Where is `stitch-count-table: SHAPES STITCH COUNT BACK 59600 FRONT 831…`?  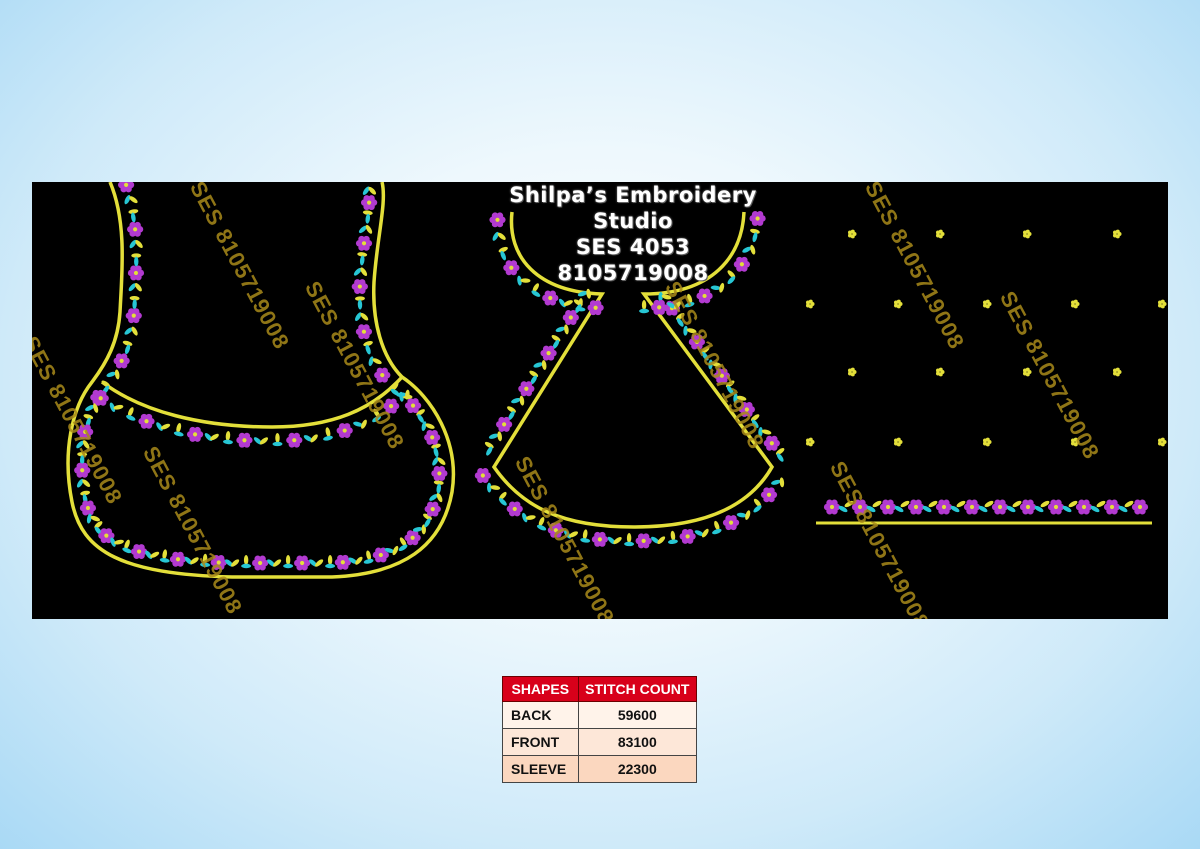
stitch-count-table: SHAPES STITCH COUNT BACK 59600 FRONT 831… is located at coordinates (600, 729).